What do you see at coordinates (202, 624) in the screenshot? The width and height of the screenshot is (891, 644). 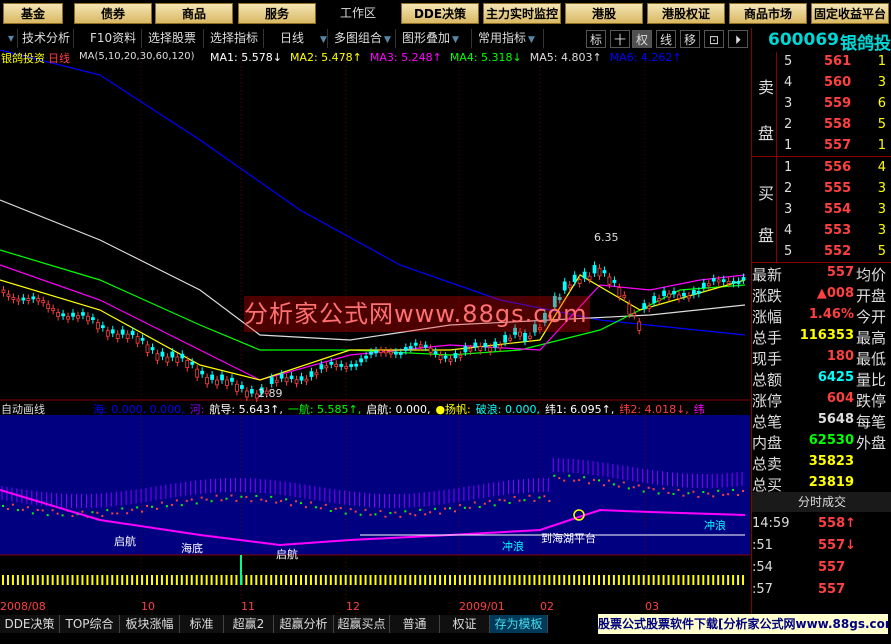 I see `bottom-tab: 标准` at bounding box center [202, 624].